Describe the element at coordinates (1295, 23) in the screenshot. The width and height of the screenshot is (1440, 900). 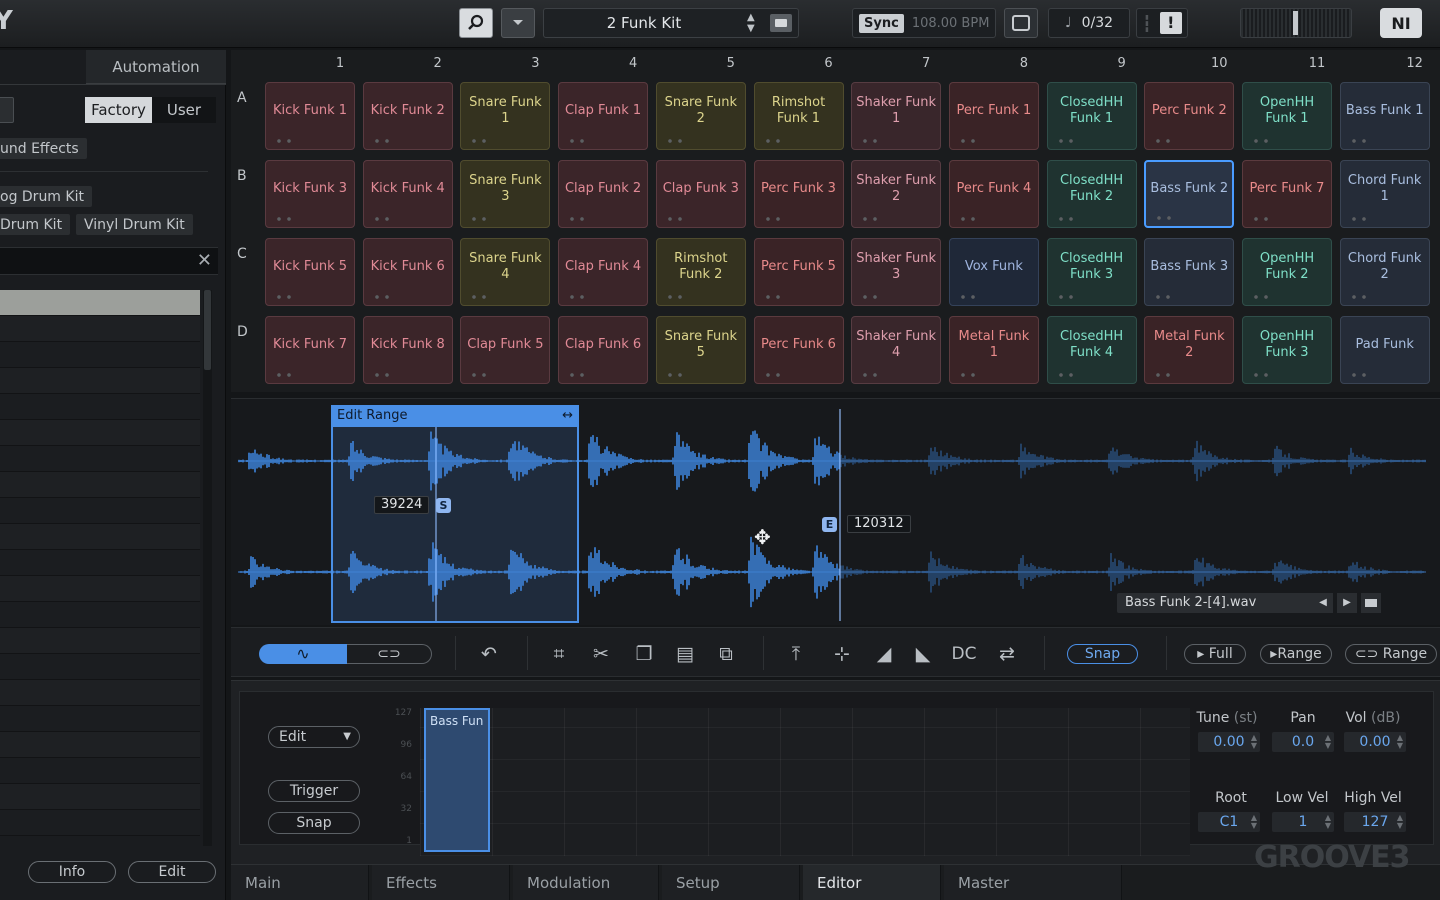
I see `volume-handle` at that location.